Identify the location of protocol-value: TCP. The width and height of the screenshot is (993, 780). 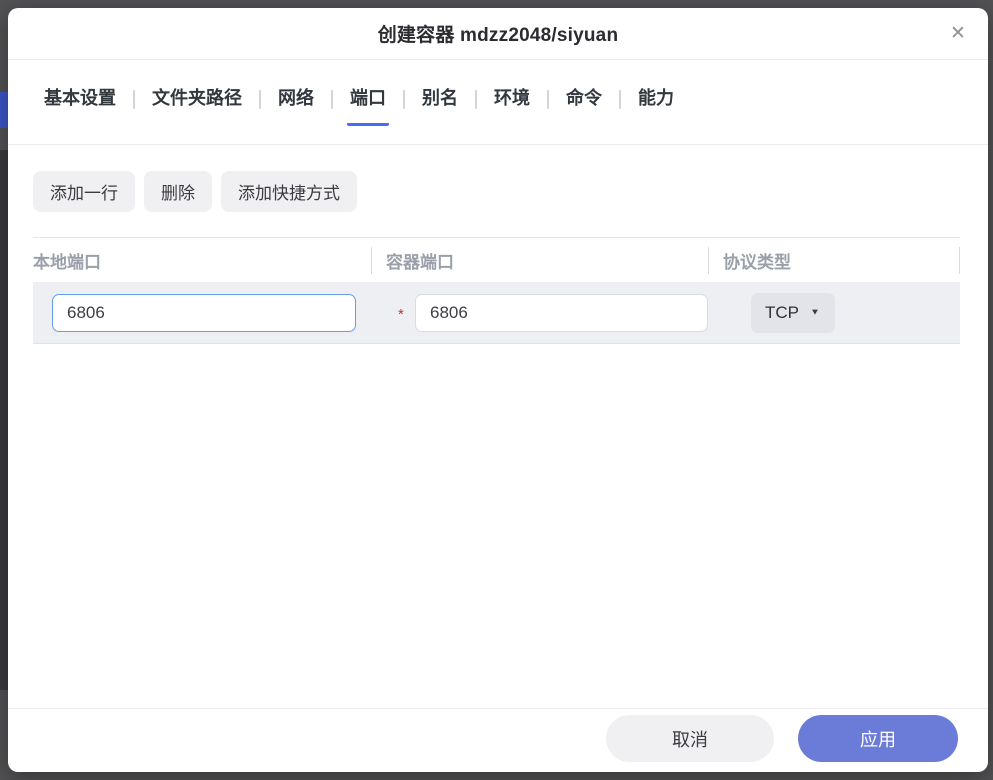
(782, 312).